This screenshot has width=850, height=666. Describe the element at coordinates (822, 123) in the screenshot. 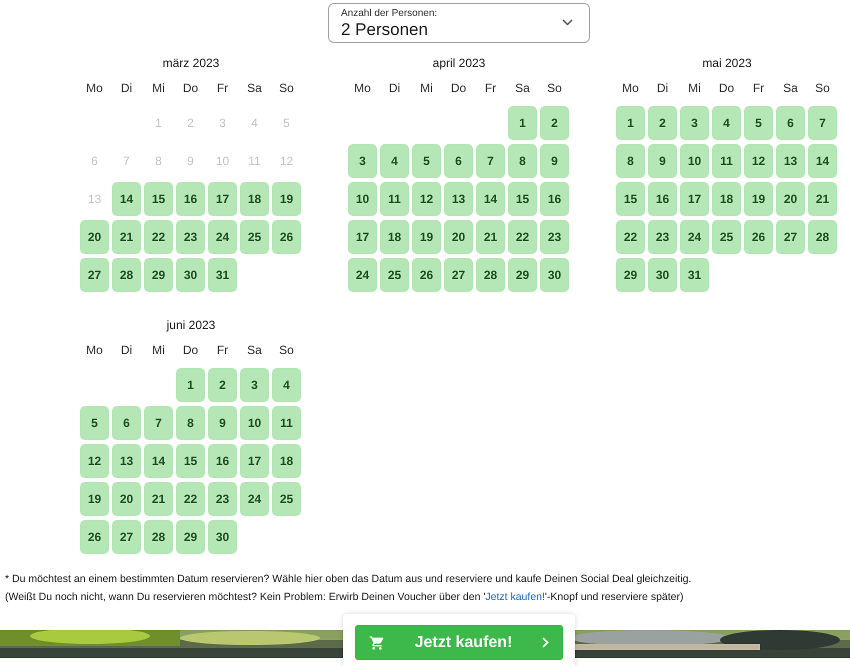

I see `available-day: 7` at that location.